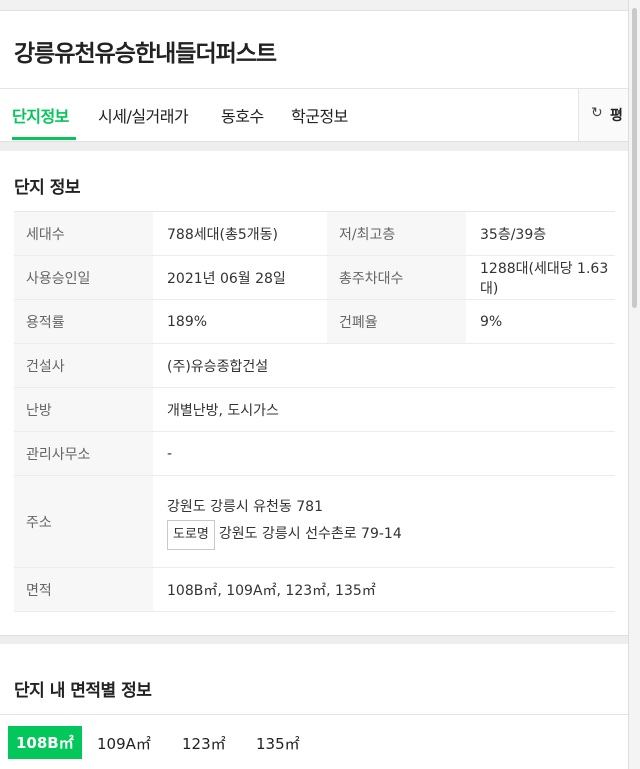 The image size is (640, 769). I want to click on tab-bar: 단지정보 시세/실거래가 동호수 학군정보 ↻ 평, so click(314, 115).